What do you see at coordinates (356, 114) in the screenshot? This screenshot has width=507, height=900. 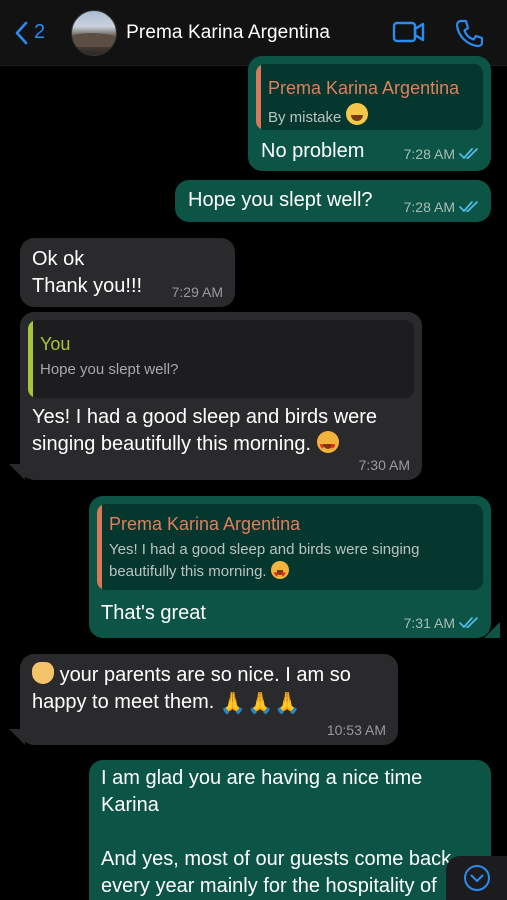 I see `laughing-emoji-icon` at bounding box center [356, 114].